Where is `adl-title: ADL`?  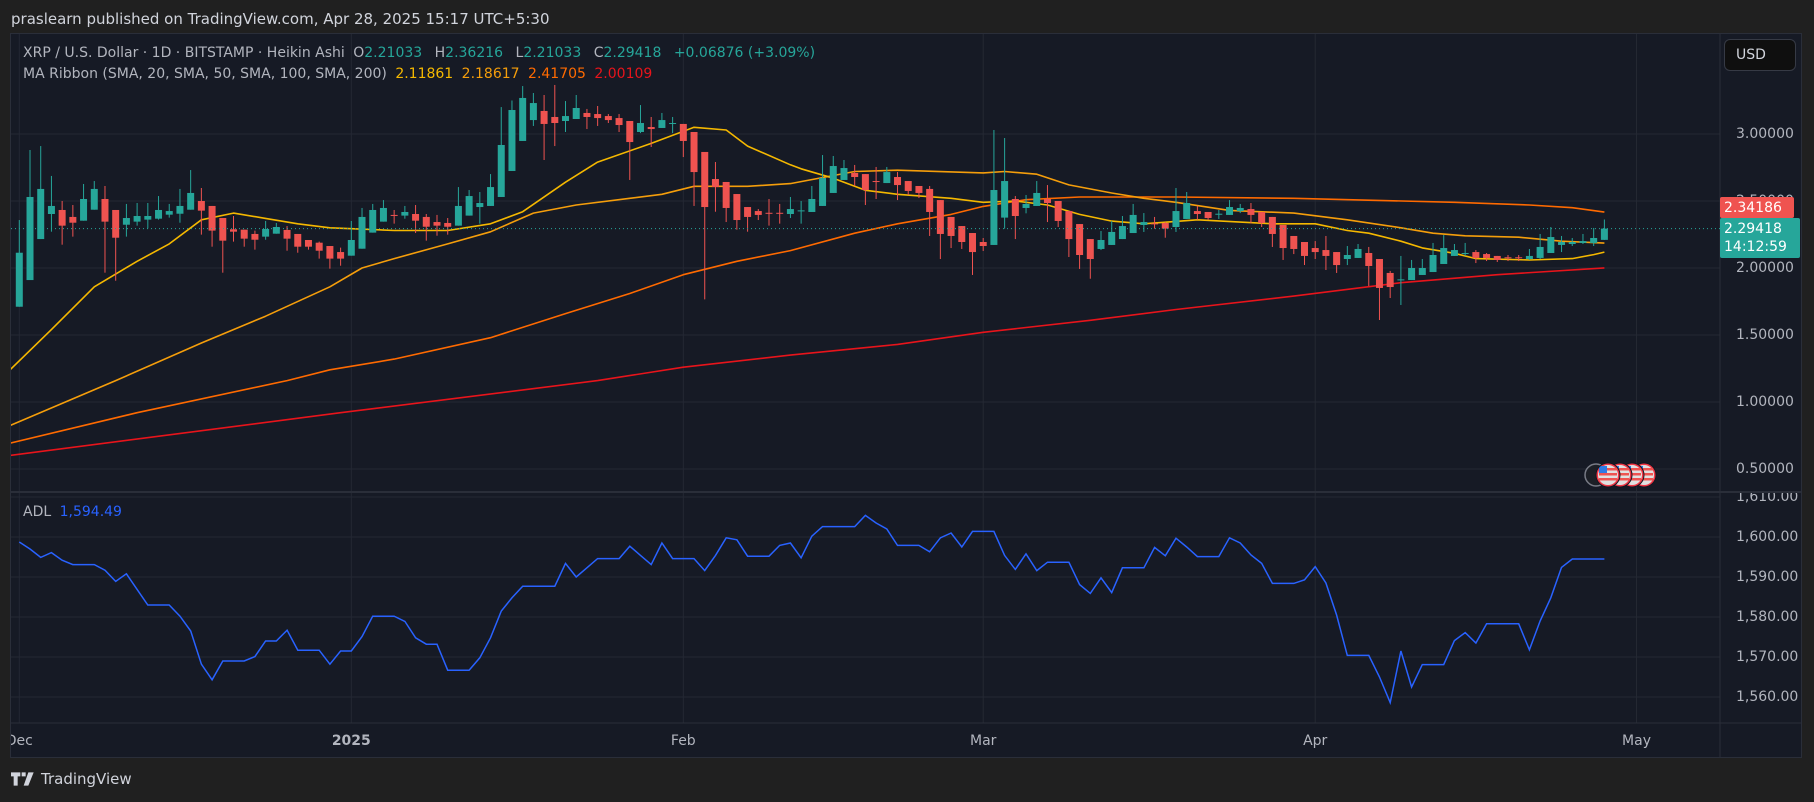 adl-title: ADL is located at coordinates (37, 512).